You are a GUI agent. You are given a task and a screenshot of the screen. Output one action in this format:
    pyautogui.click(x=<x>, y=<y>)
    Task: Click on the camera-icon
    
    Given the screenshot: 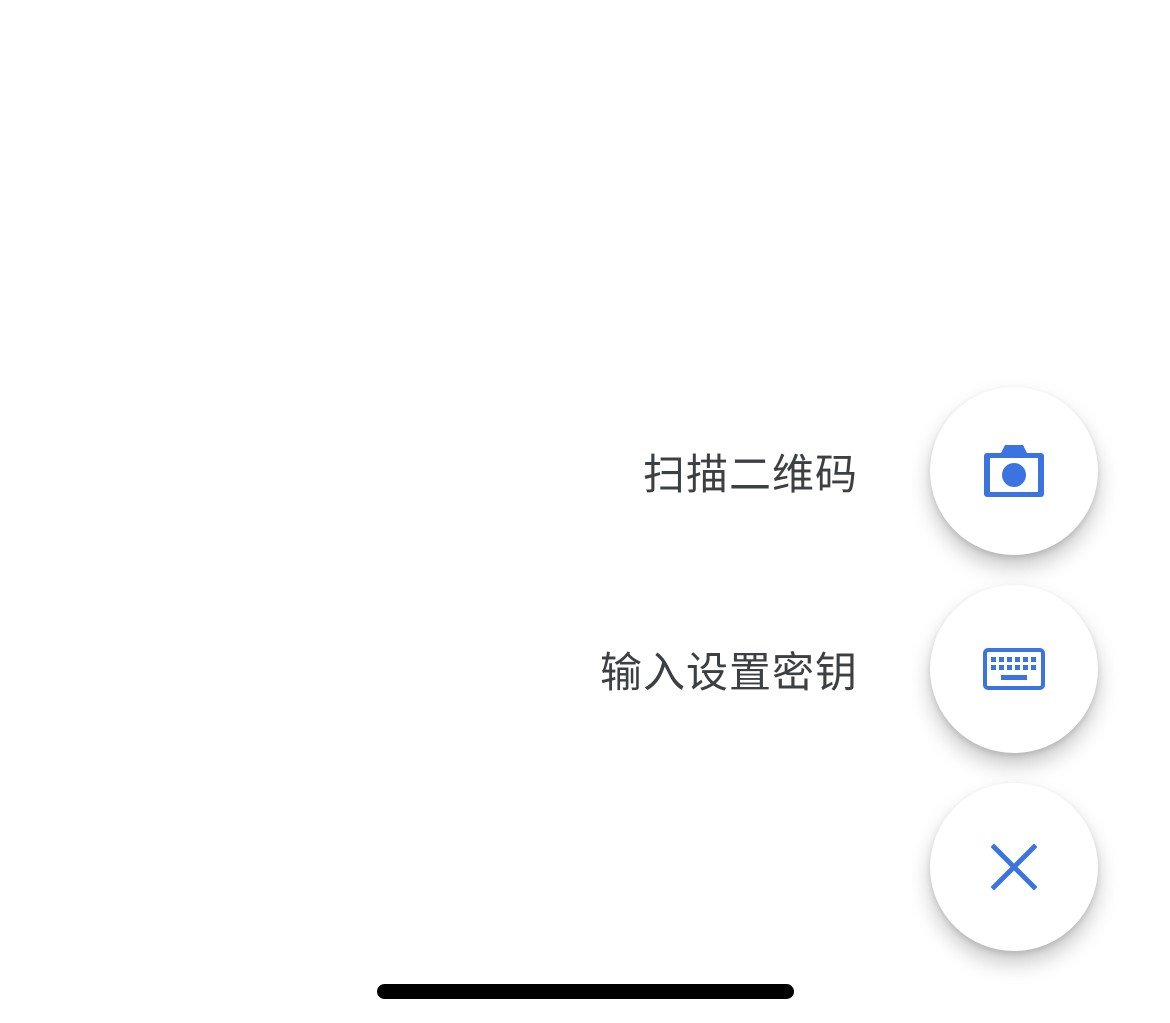 What is the action you would take?
    pyautogui.click(x=1014, y=471)
    